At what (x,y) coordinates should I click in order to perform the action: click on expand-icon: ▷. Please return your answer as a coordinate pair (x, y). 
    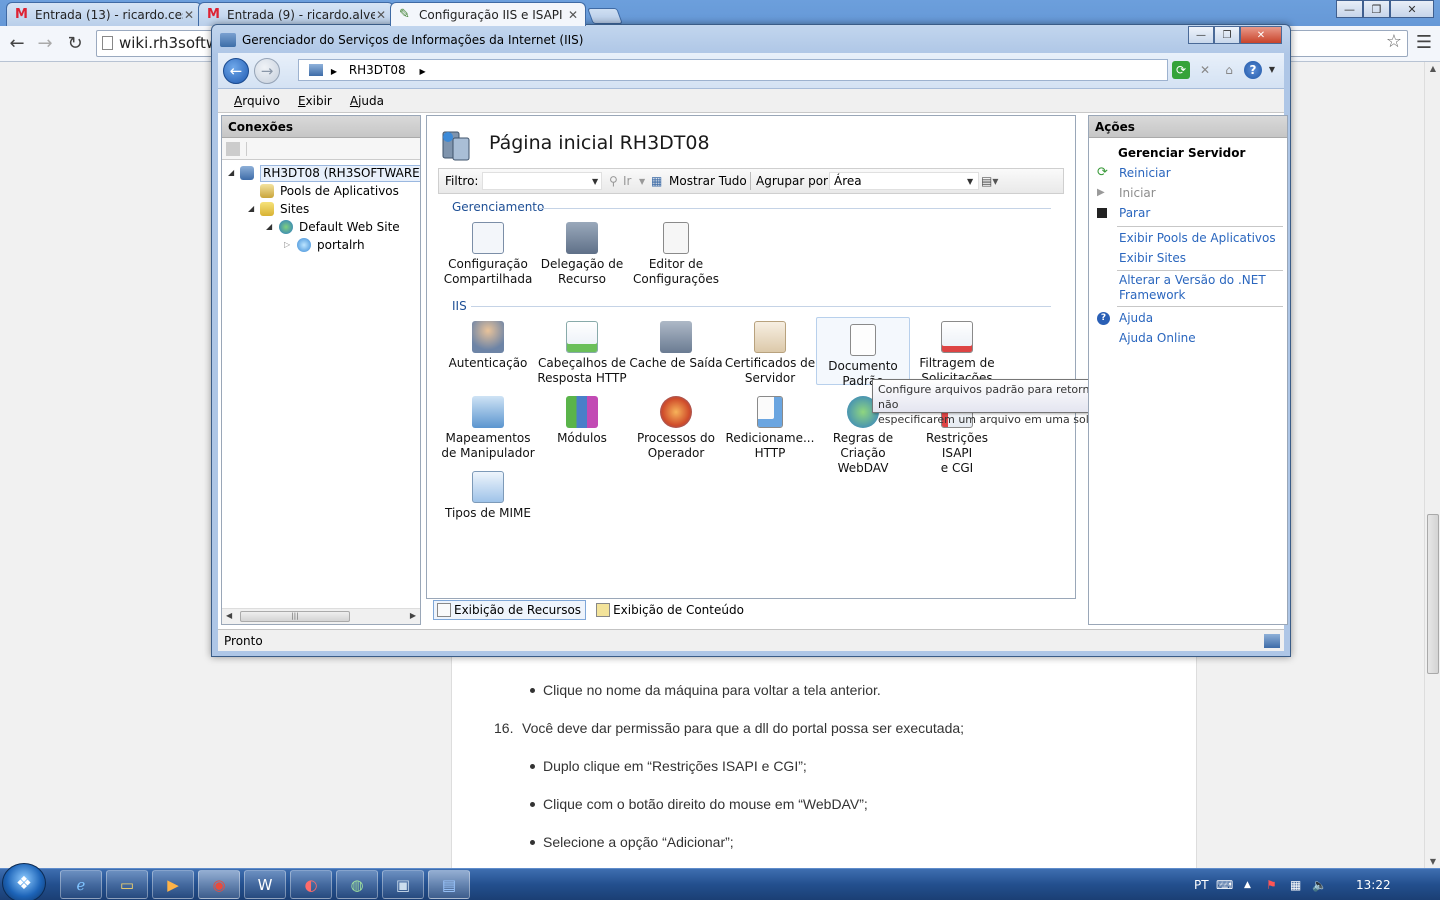
    Looking at the image, I should click on (289, 245).